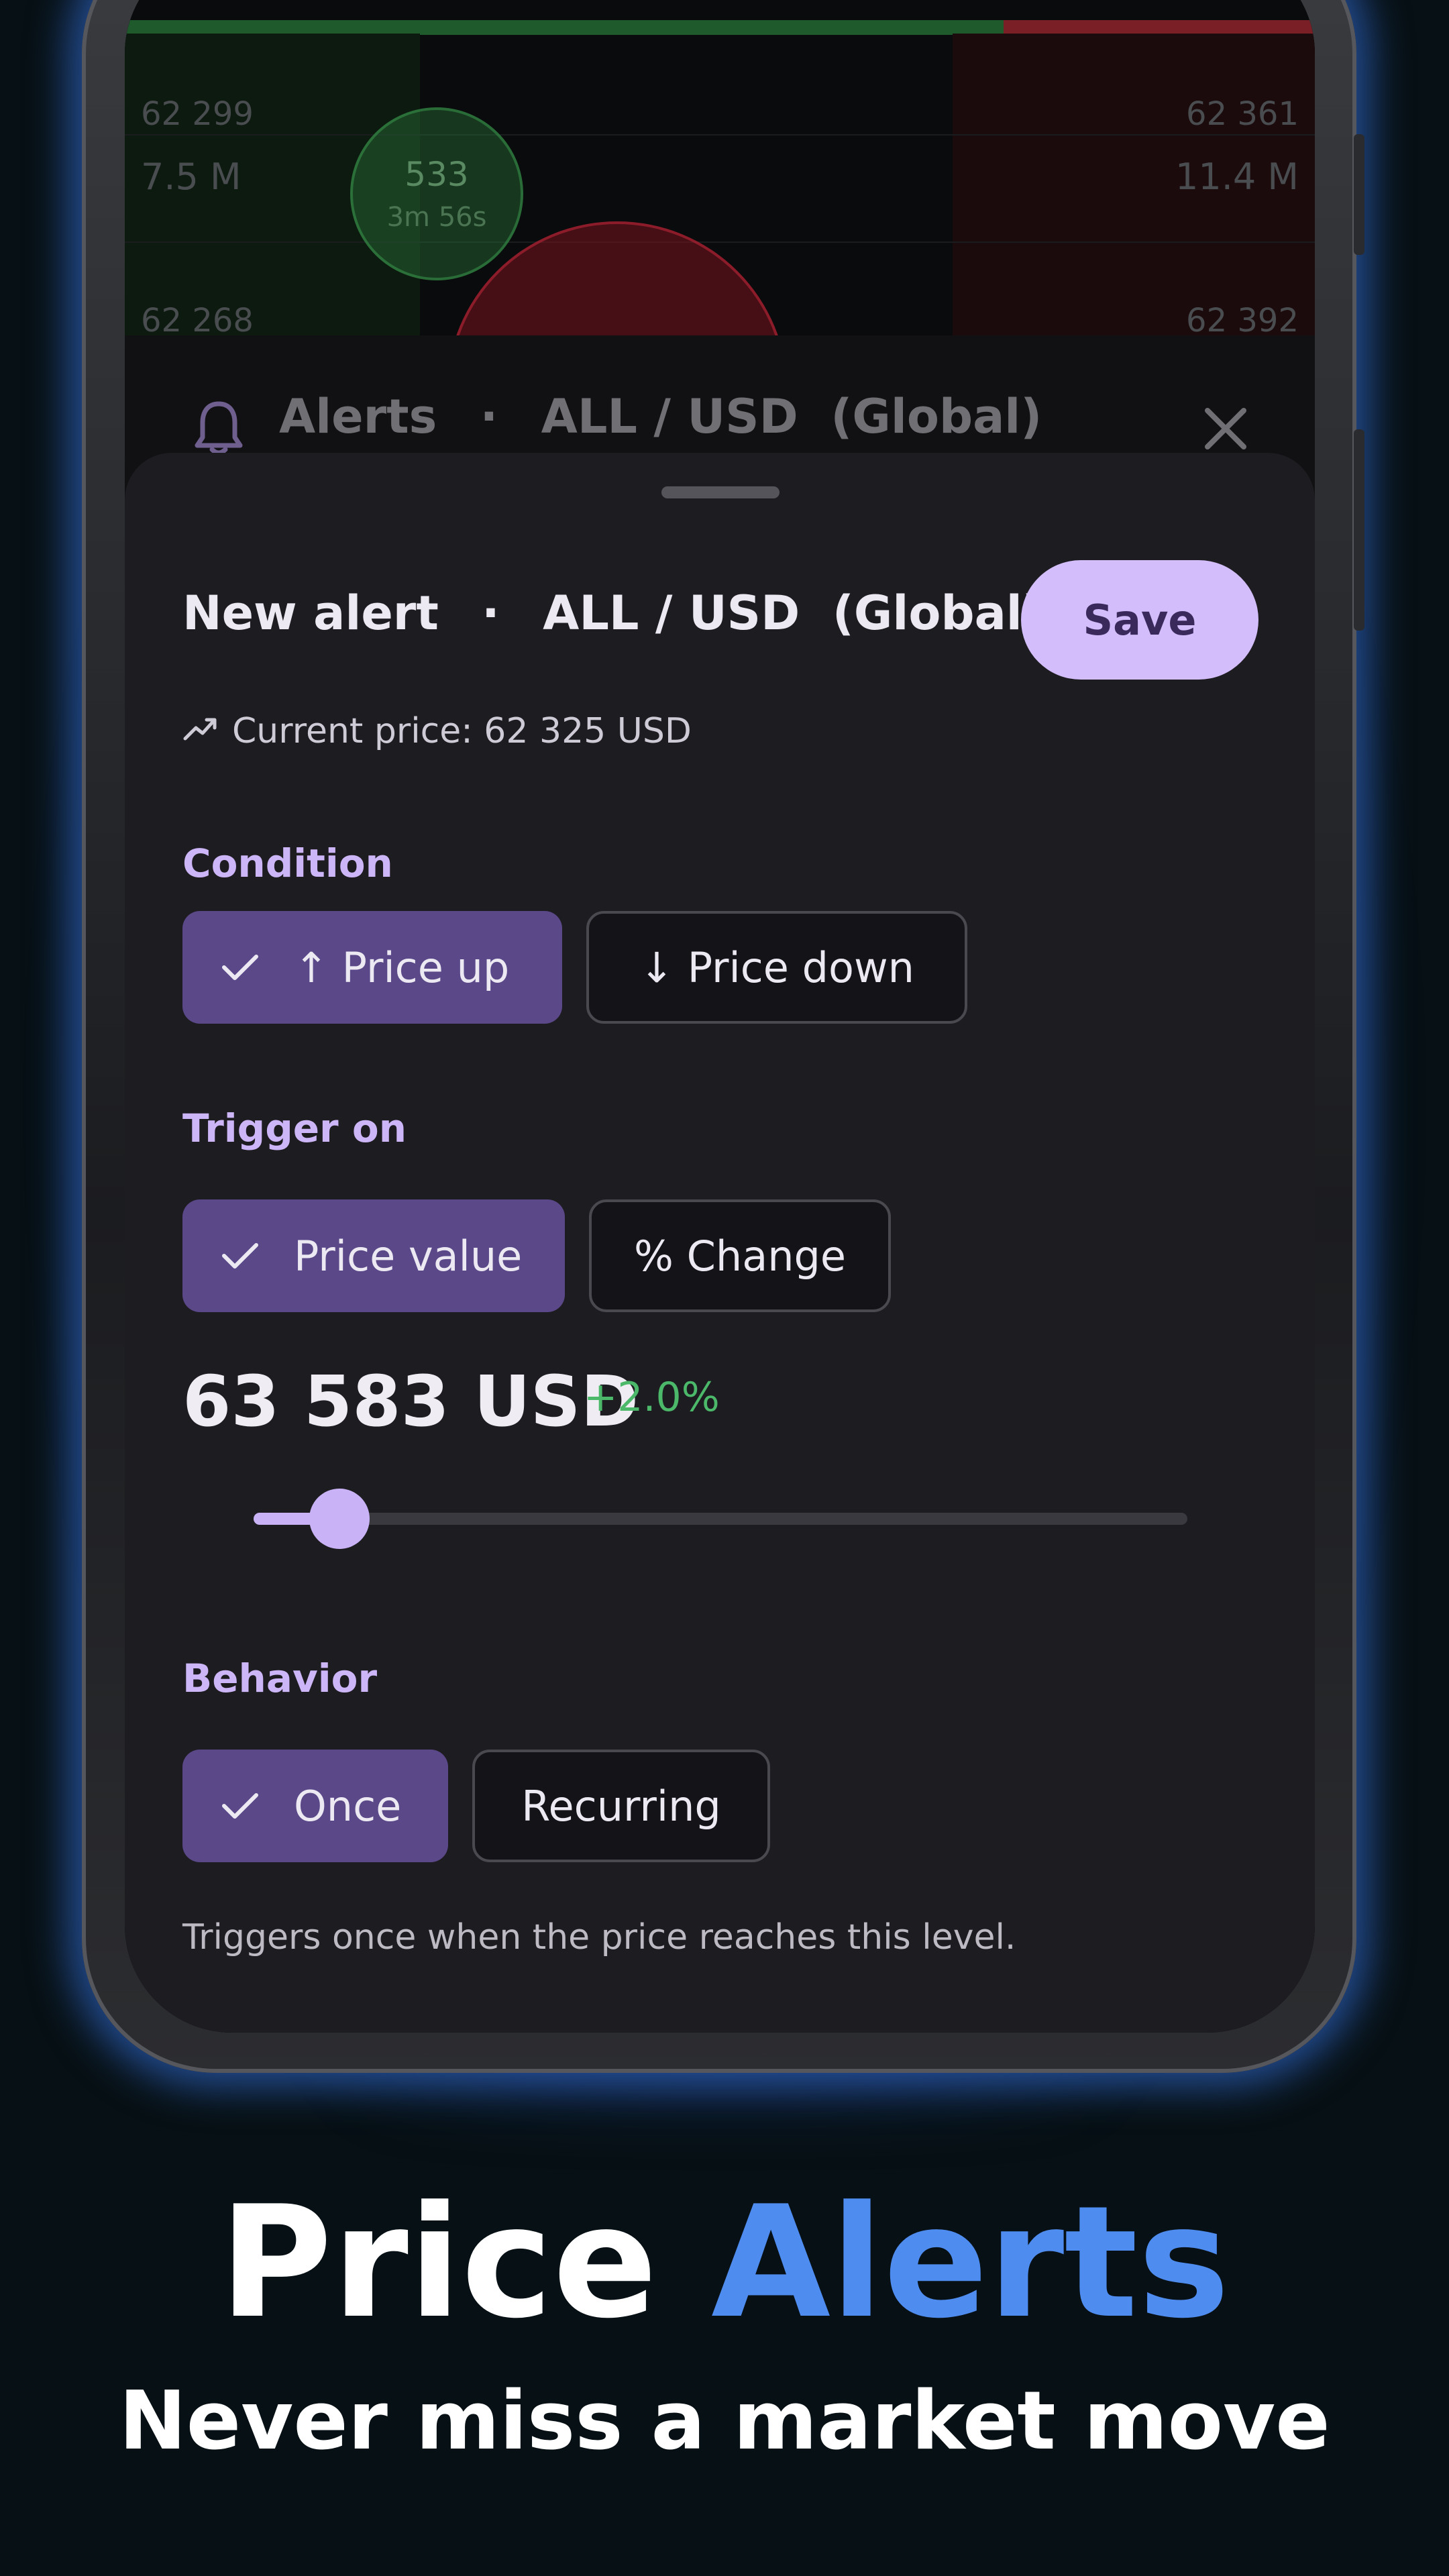 The width and height of the screenshot is (1449, 2576). What do you see at coordinates (197, 114) in the screenshot?
I see `price-level-label: 62 299` at bounding box center [197, 114].